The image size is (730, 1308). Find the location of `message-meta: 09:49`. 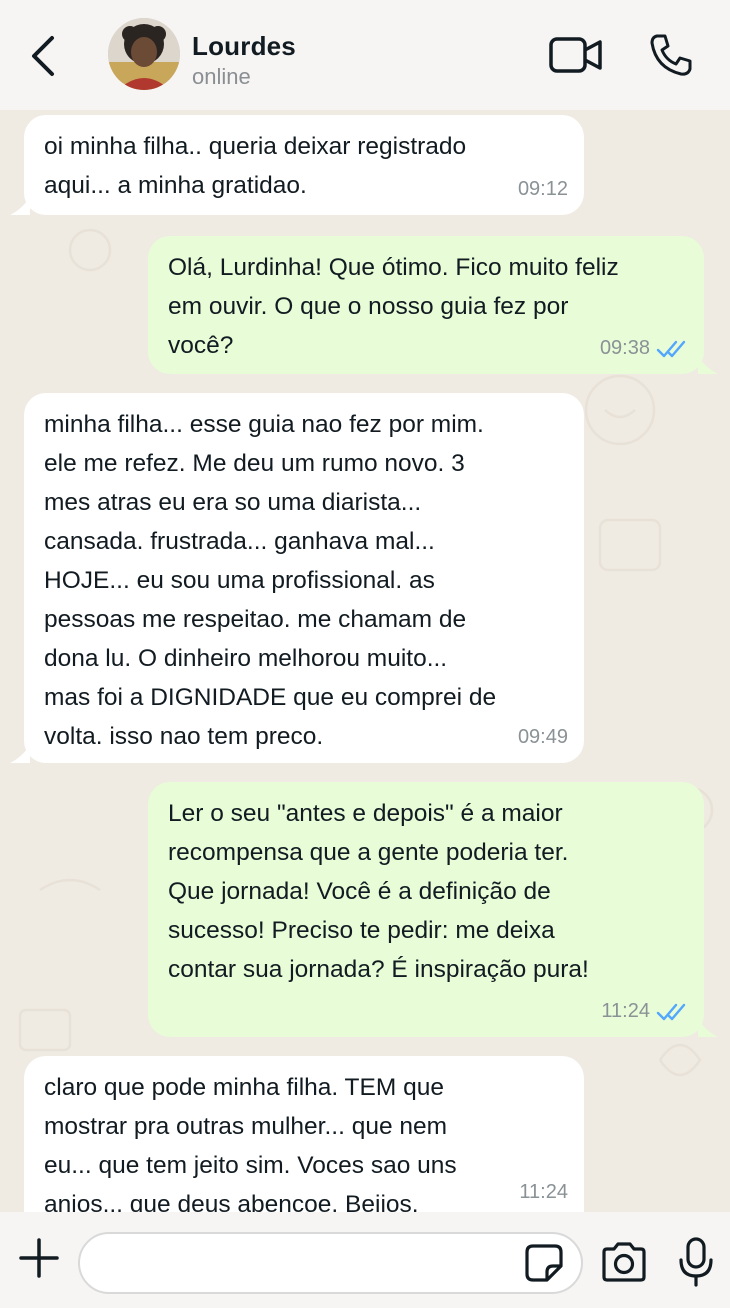

message-meta: 09:49 is located at coordinates (543, 737).